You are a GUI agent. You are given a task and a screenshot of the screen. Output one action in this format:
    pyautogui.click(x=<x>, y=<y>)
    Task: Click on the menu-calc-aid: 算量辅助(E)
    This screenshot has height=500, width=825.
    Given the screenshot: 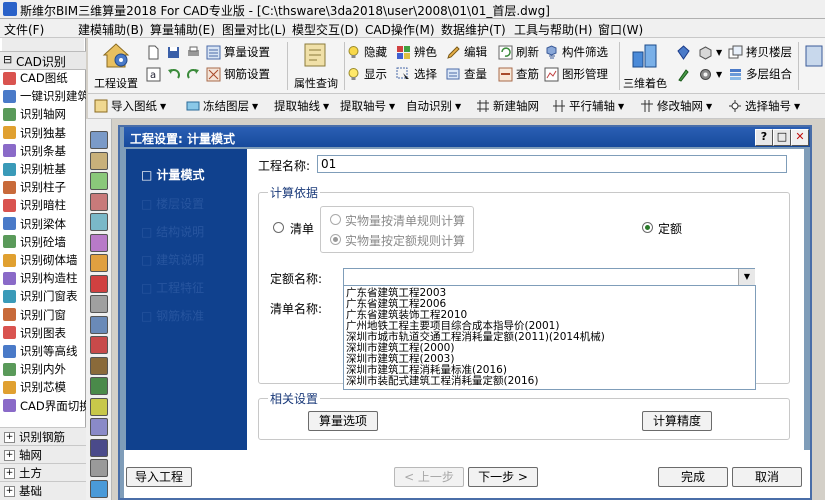 What is the action you would take?
    pyautogui.click(x=182, y=29)
    